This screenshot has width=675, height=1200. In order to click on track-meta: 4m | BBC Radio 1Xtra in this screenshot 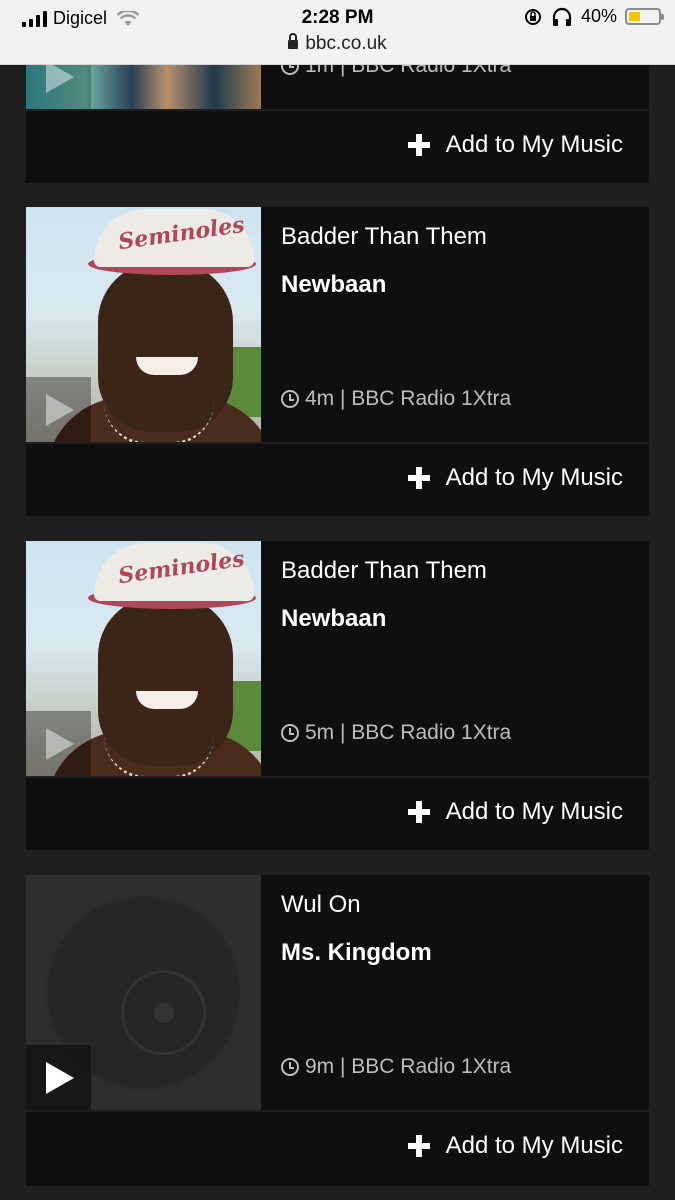, I will do `click(396, 399)`.